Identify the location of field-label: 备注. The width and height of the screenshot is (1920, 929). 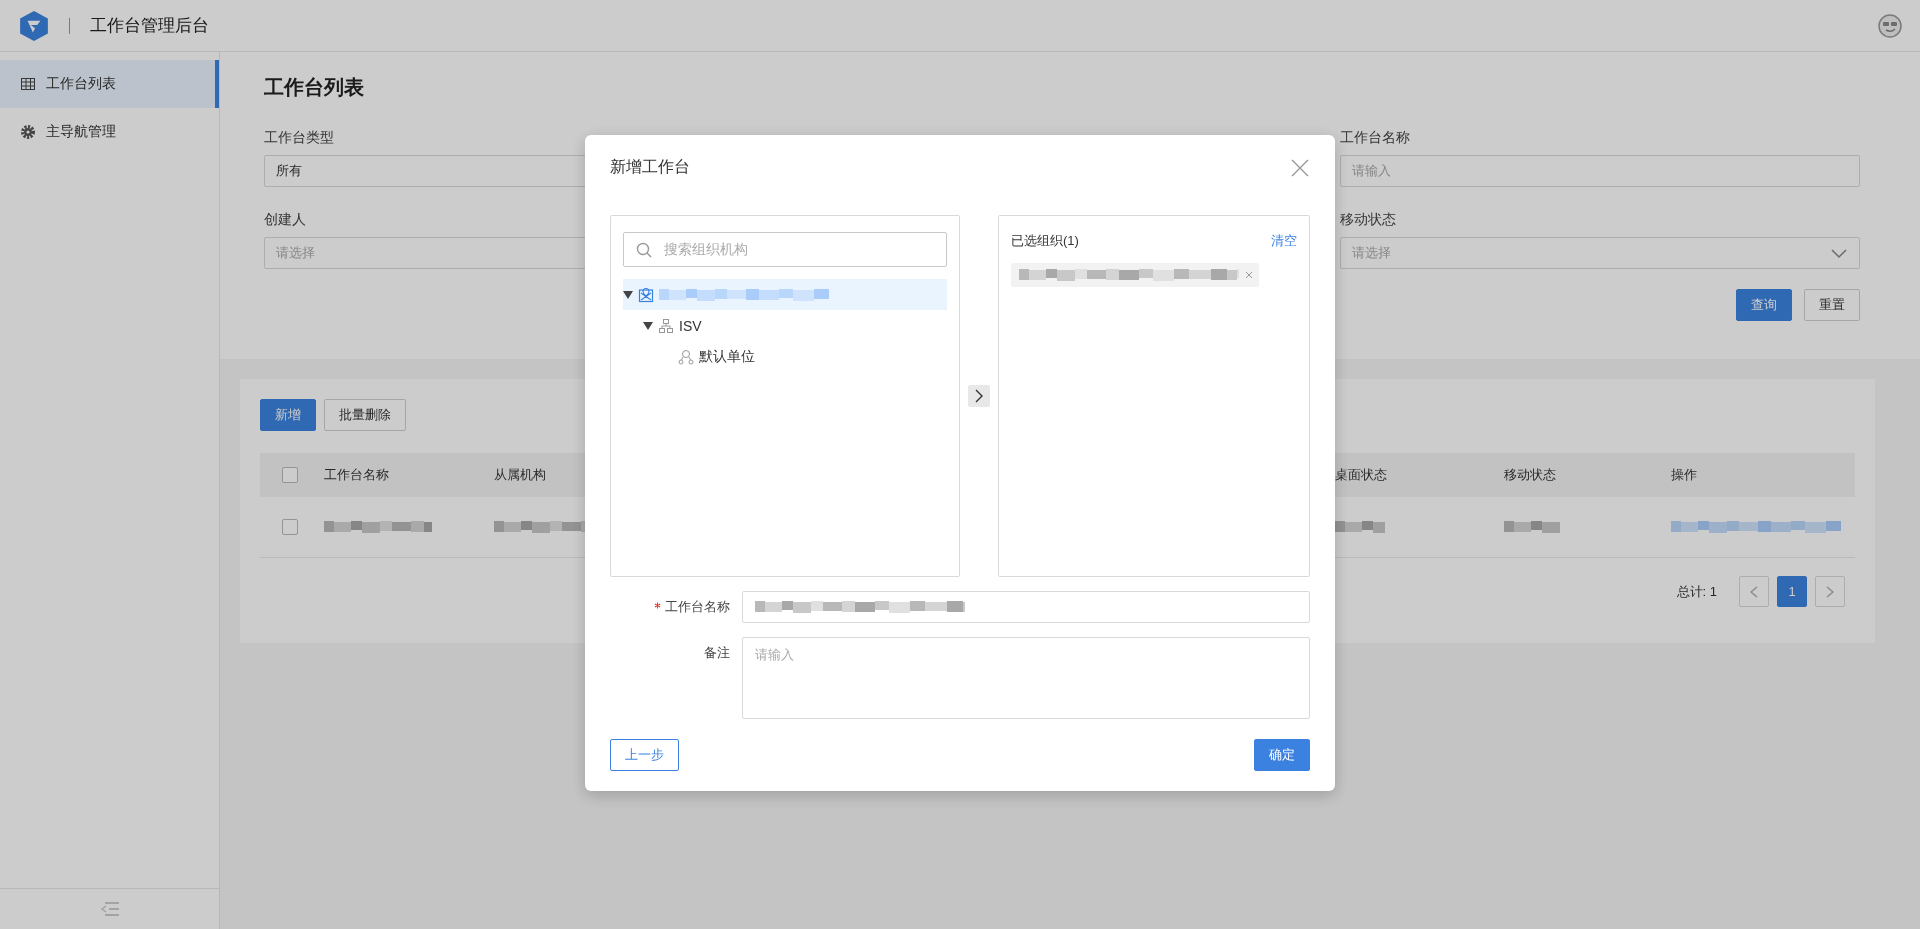
(717, 653).